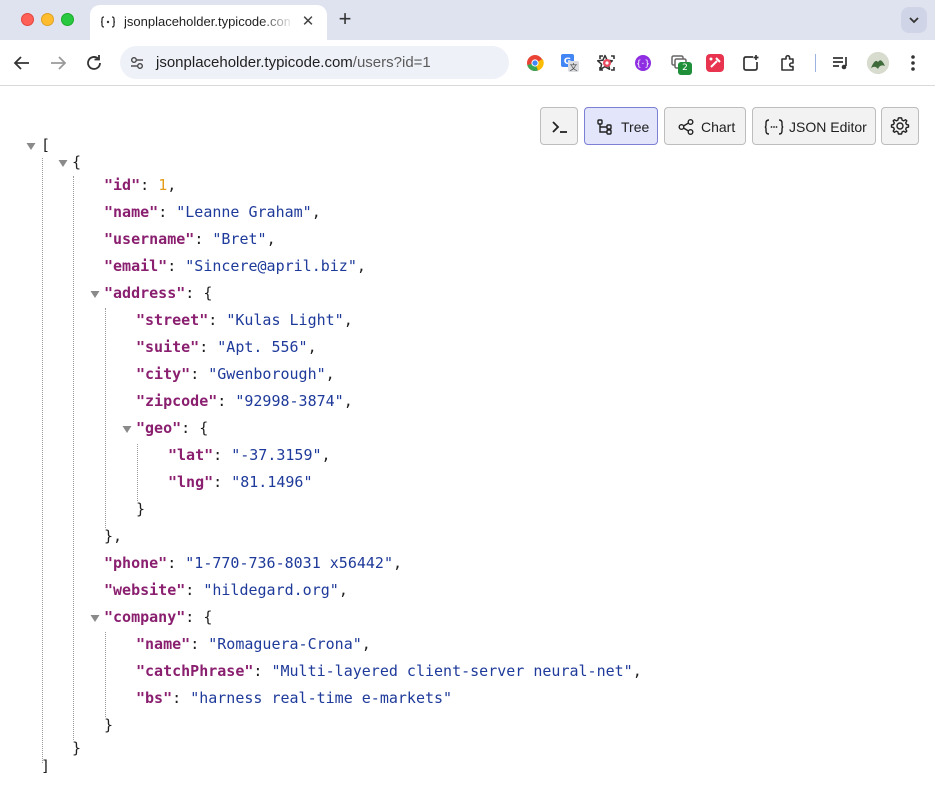  I want to click on new-tab-icon: +, so click(345, 19).